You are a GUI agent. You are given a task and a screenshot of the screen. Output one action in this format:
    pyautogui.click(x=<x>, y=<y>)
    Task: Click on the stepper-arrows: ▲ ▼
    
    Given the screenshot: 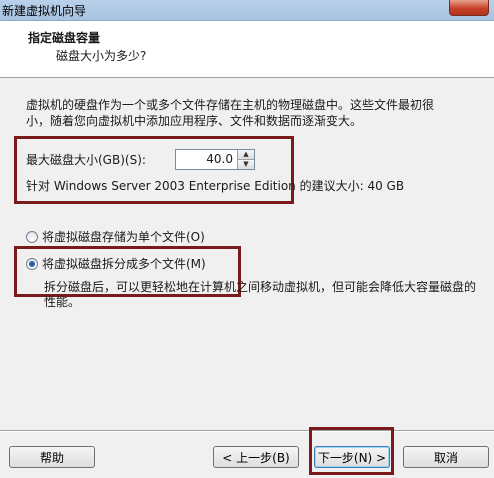 What is the action you would take?
    pyautogui.click(x=245, y=159)
    